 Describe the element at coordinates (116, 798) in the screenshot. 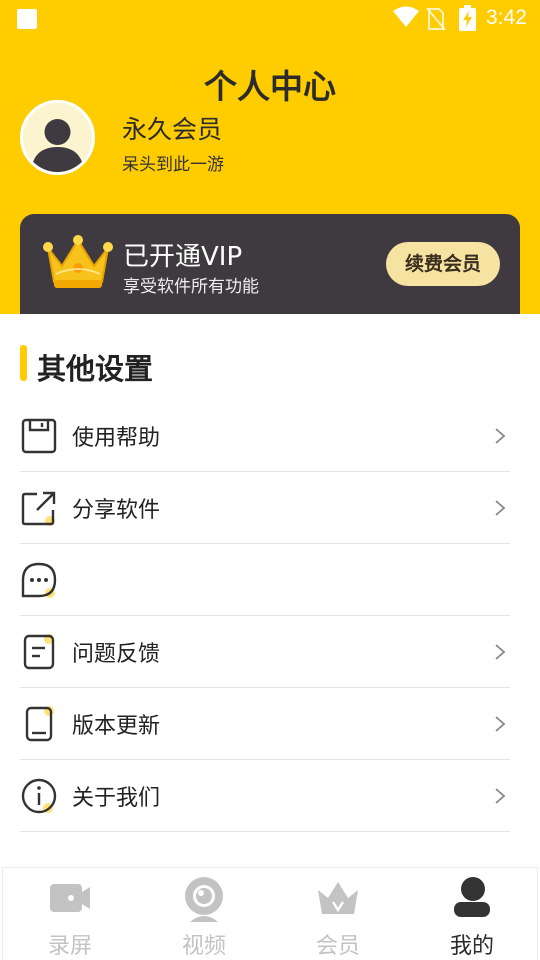

I see `menu-item-label: 关于我们` at that location.